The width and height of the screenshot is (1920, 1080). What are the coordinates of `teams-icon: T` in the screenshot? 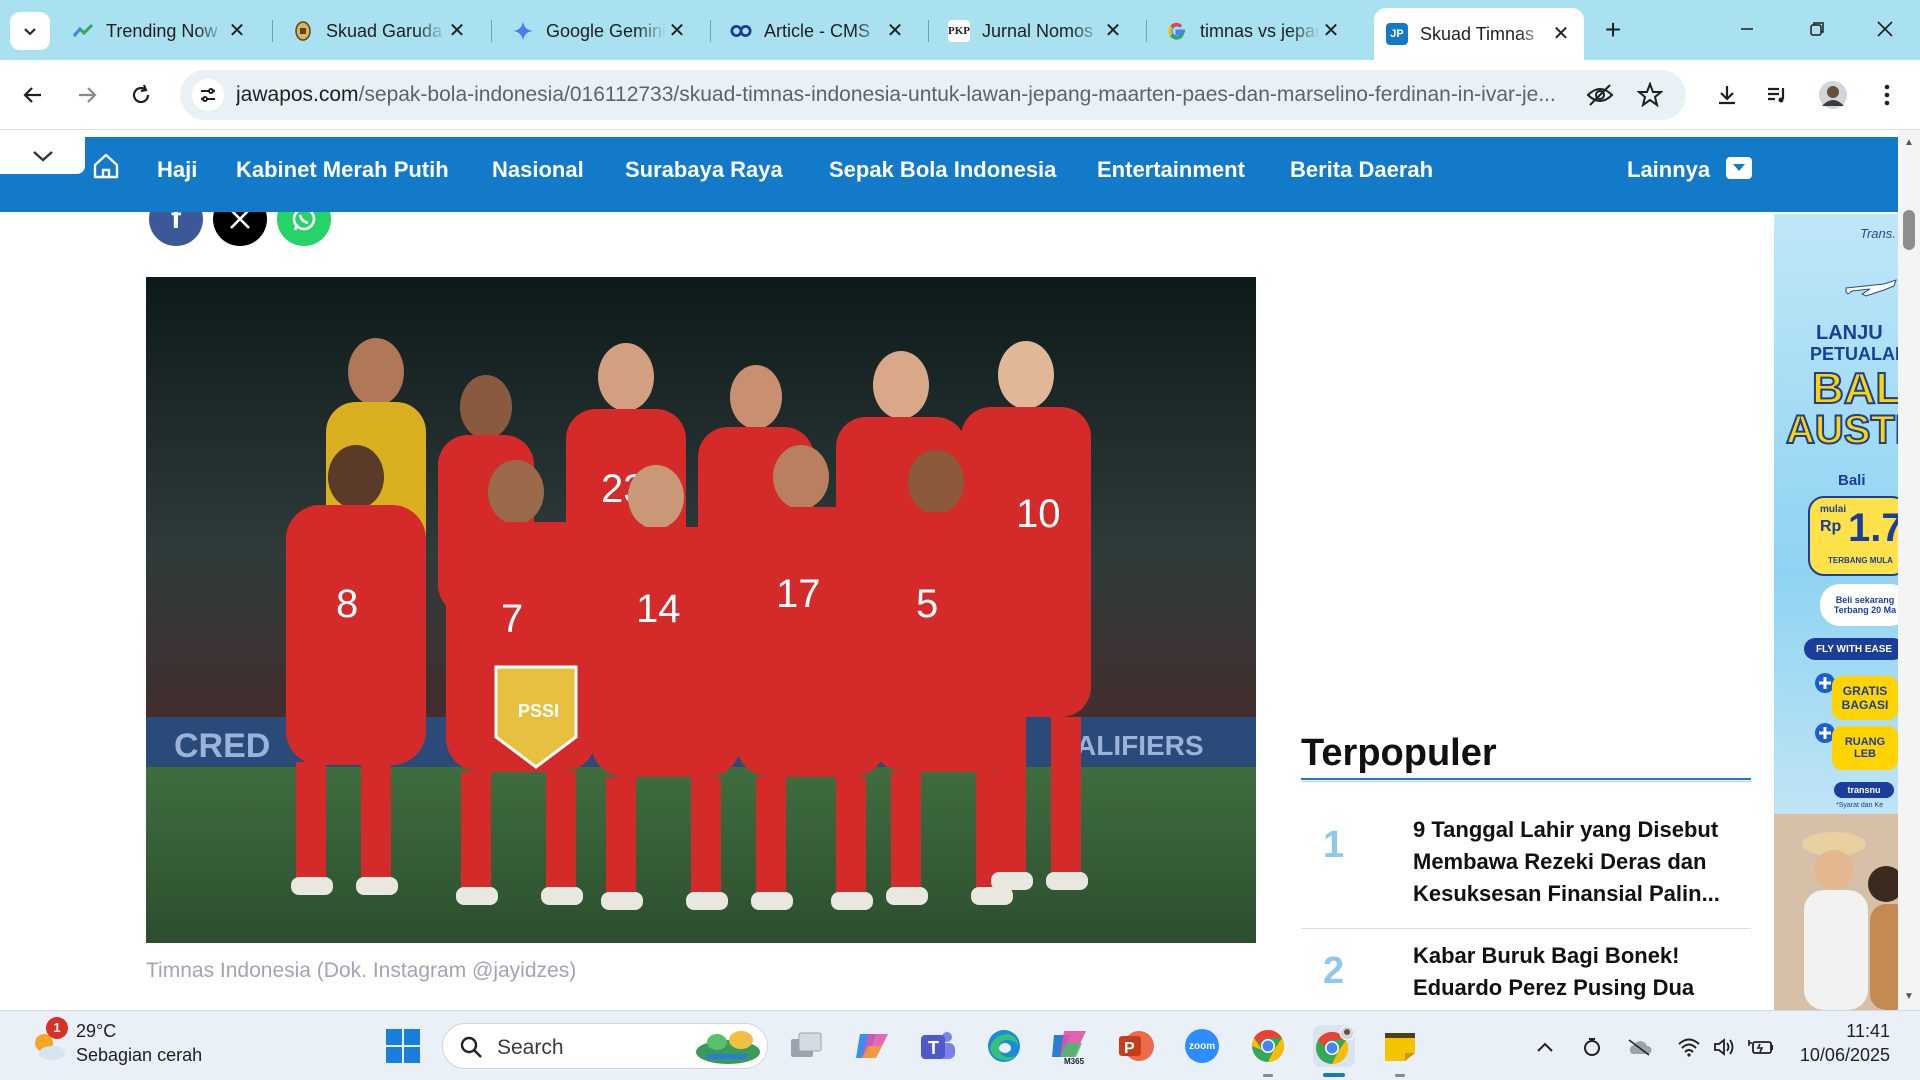 It's located at (938, 1045).